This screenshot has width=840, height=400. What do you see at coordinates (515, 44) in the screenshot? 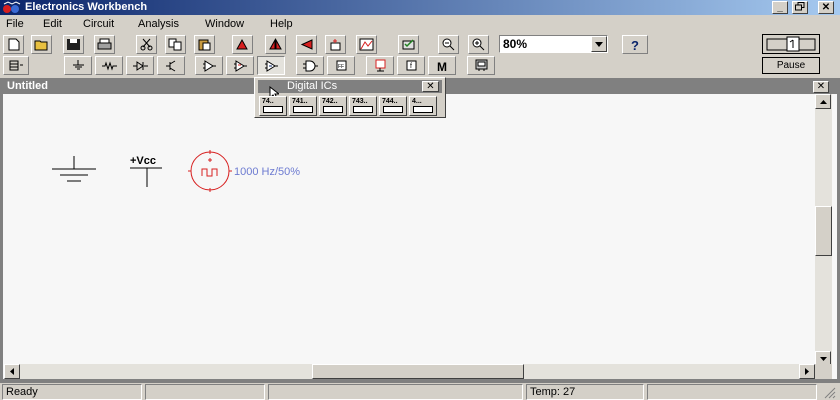
I see `zoom-value: 80%` at bounding box center [515, 44].